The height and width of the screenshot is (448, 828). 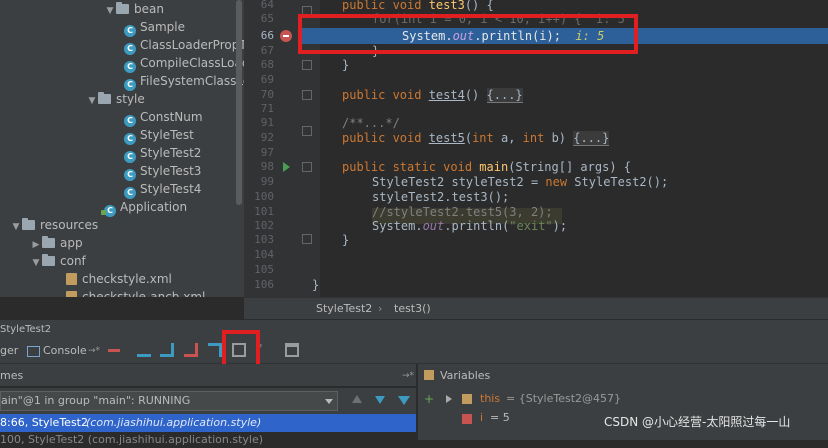 I want to click on code-line-70: public void test4() {...}, so click(x=432, y=95).